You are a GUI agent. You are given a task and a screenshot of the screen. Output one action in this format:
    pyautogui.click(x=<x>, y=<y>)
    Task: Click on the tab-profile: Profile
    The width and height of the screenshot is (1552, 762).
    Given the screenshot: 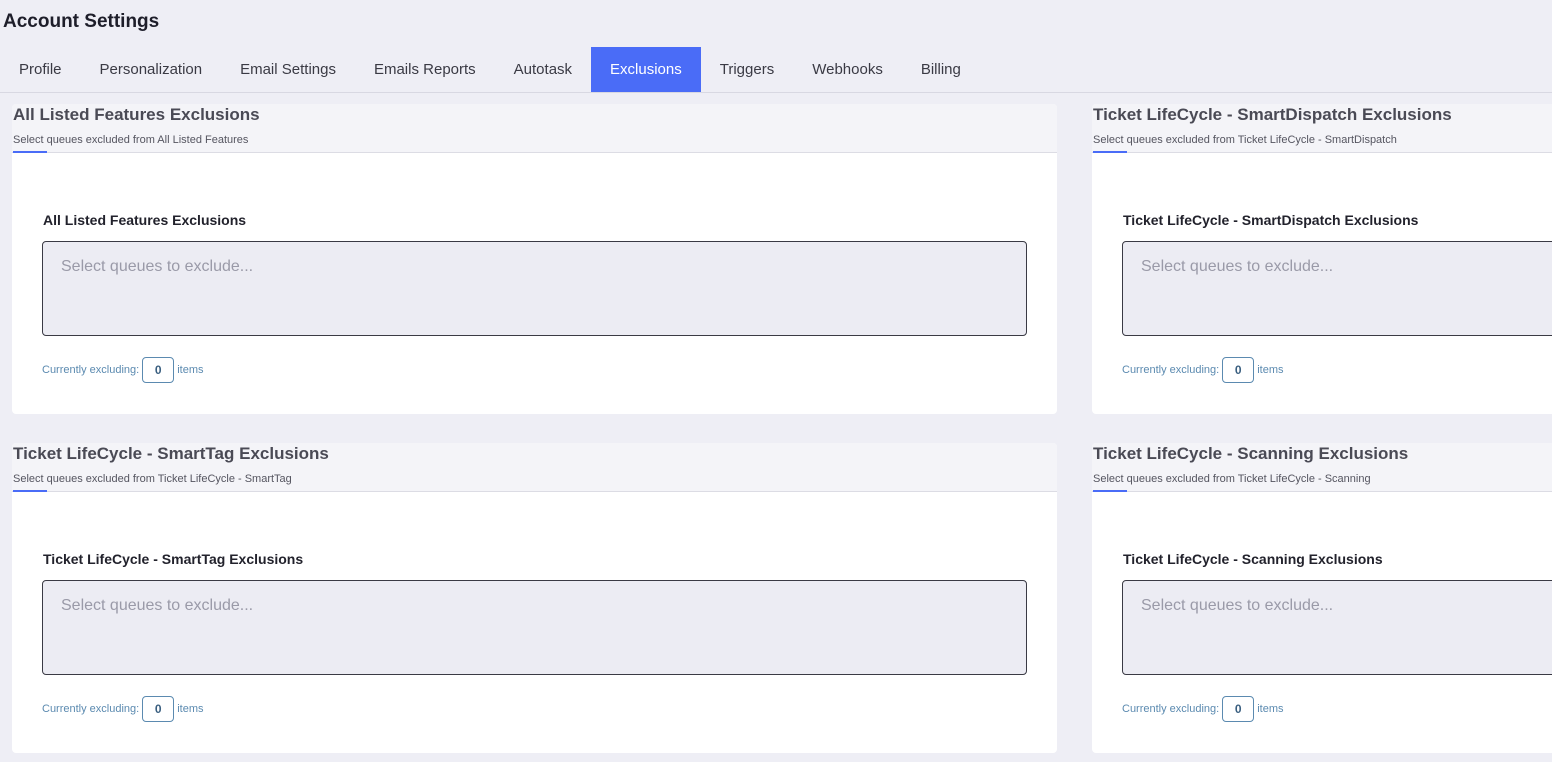 What is the action you would take?
    pyautogui.click(x=40, y=69)
    